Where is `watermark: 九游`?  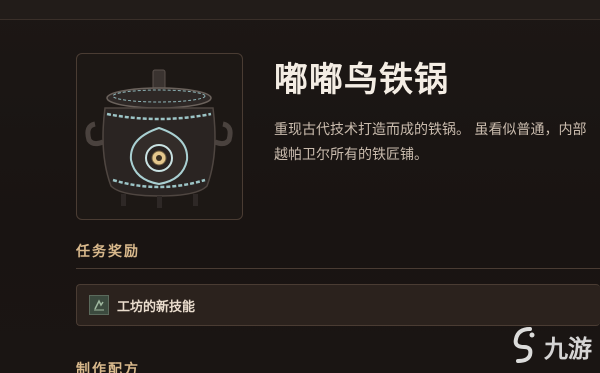
watermark: 九游 is located at coordinates (553, 347).